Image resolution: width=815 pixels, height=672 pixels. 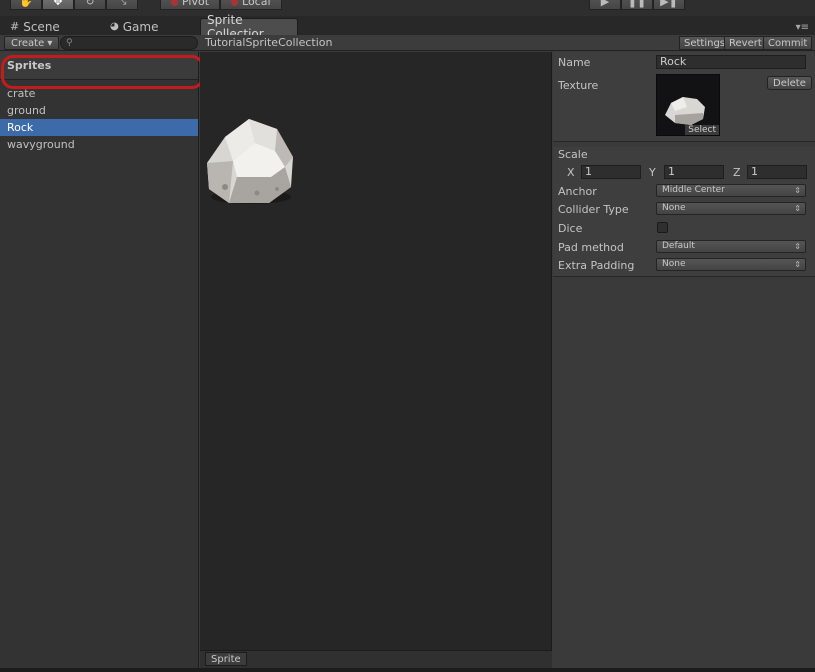 I want to click on rotate-tool-button: ↻, so click(x=90, y=5).